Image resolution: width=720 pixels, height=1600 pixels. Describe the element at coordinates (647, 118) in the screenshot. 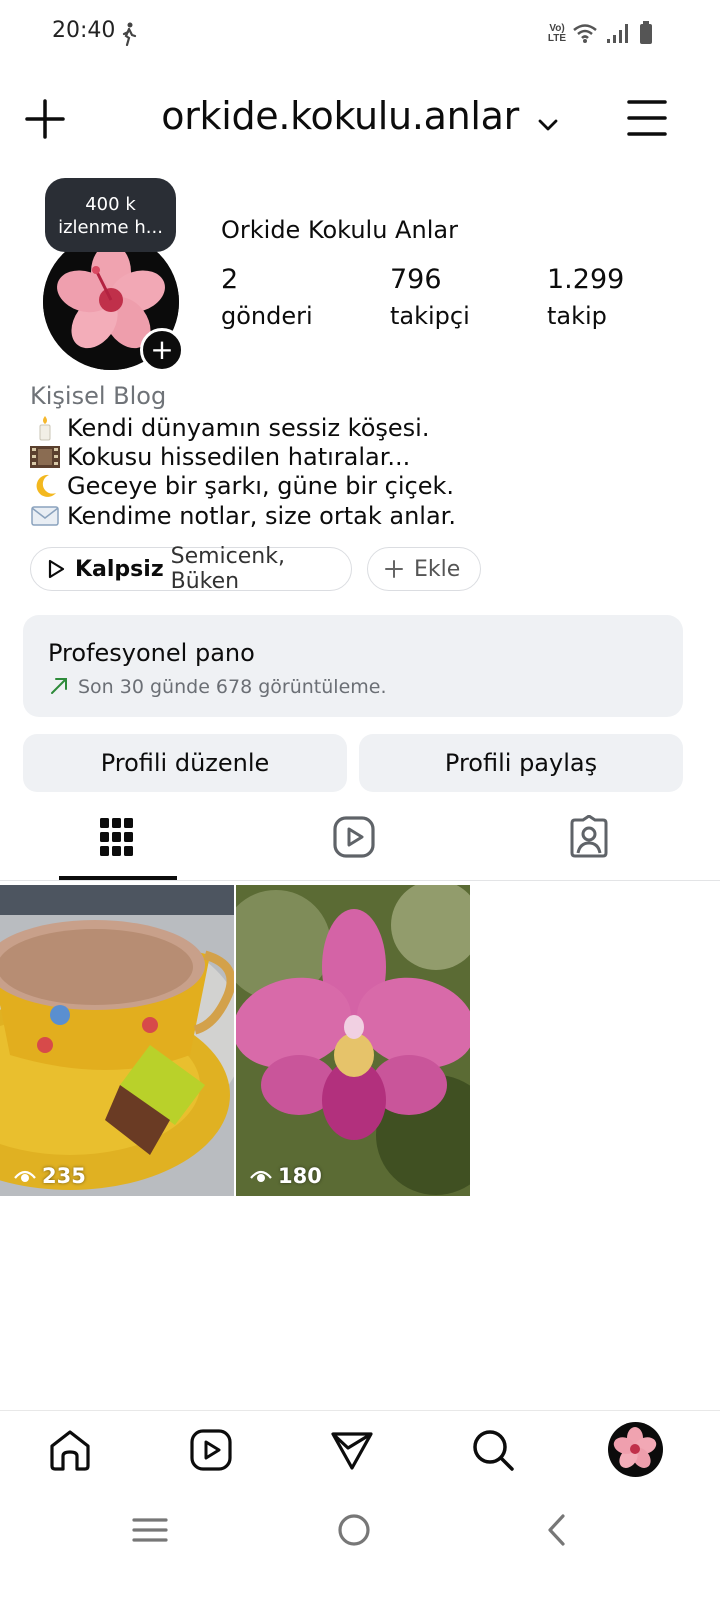

I see `menu-button` at that location.